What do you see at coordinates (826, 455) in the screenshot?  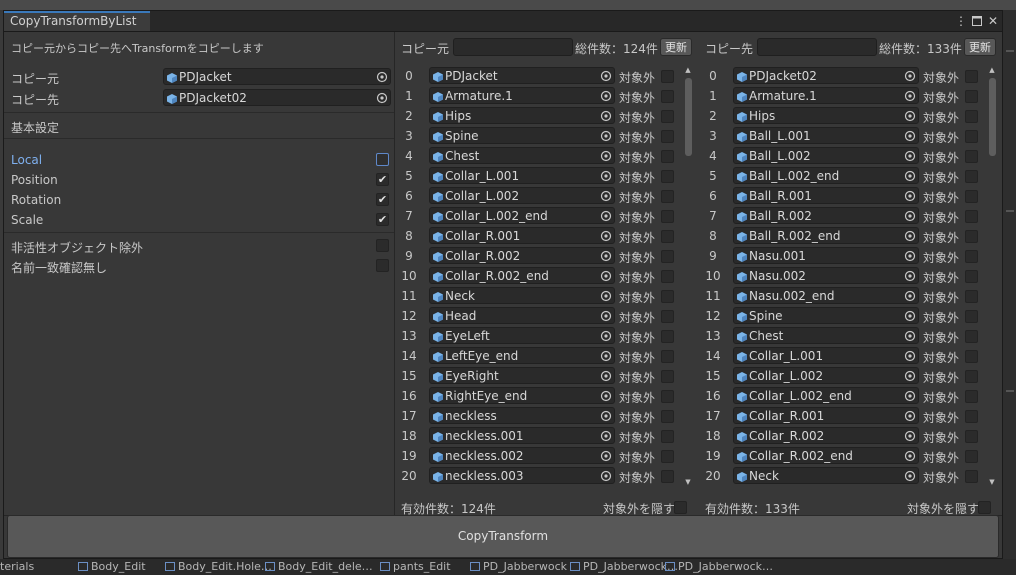 I see `row-object-field: Collar_R.002_end` at bounding box center [826, 455].